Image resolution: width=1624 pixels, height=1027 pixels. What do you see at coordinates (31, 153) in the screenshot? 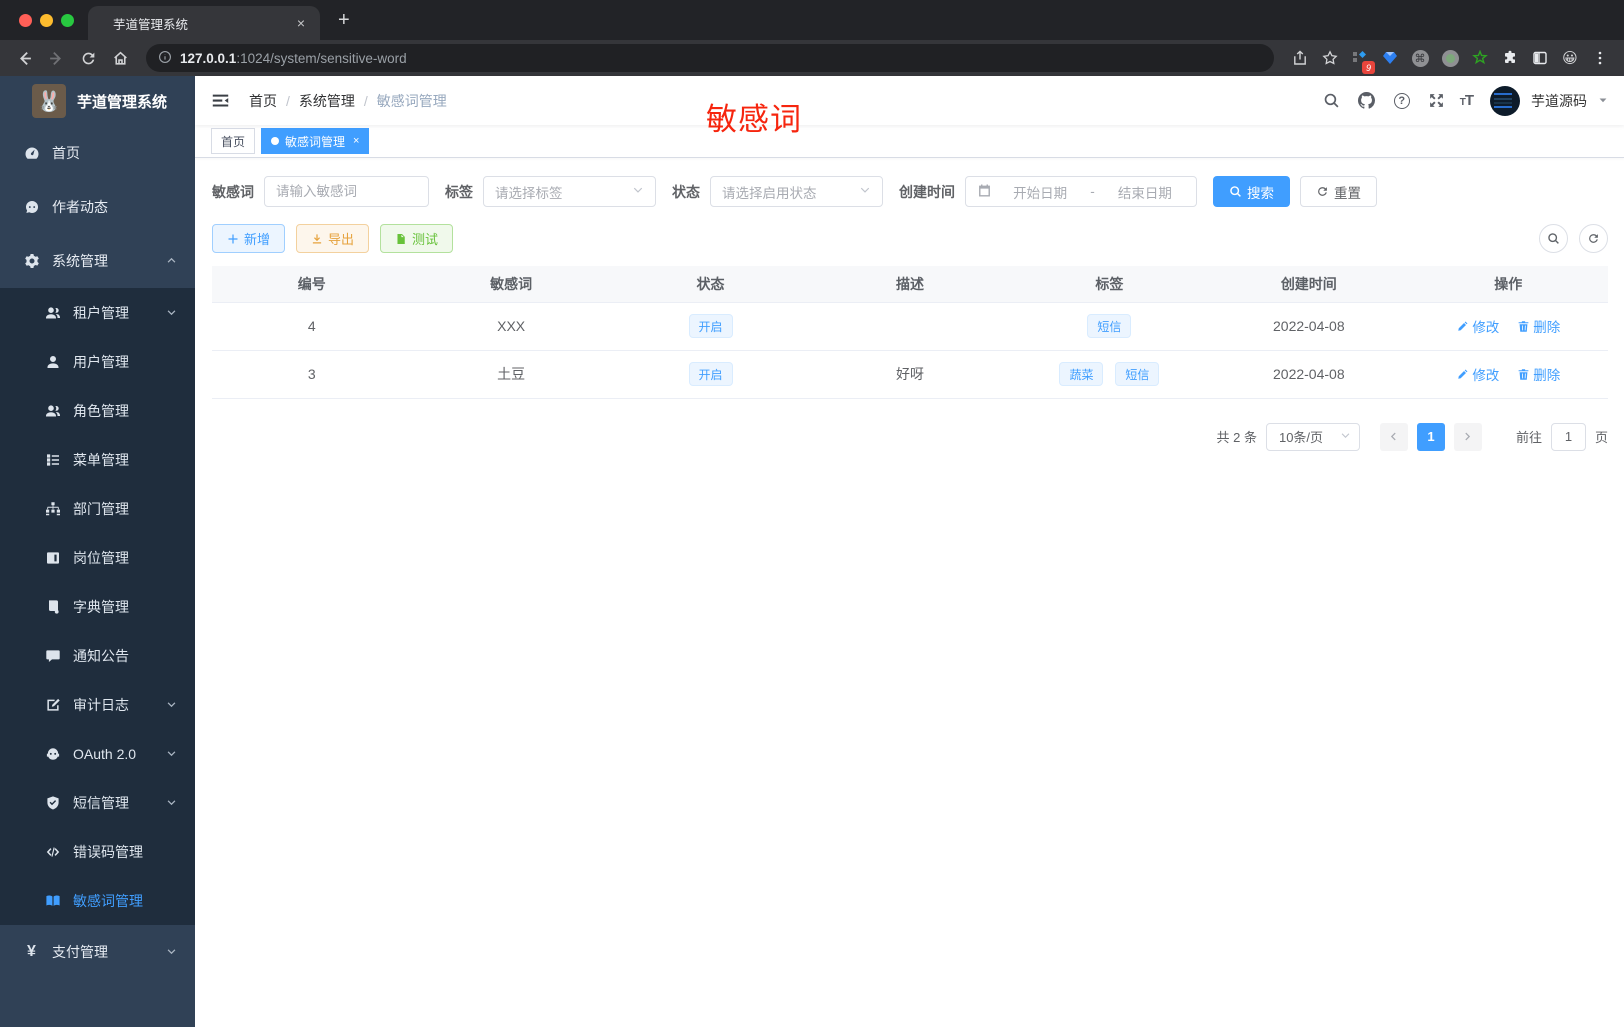
I see `dashboard-icon` at bounding box center [31, 153].